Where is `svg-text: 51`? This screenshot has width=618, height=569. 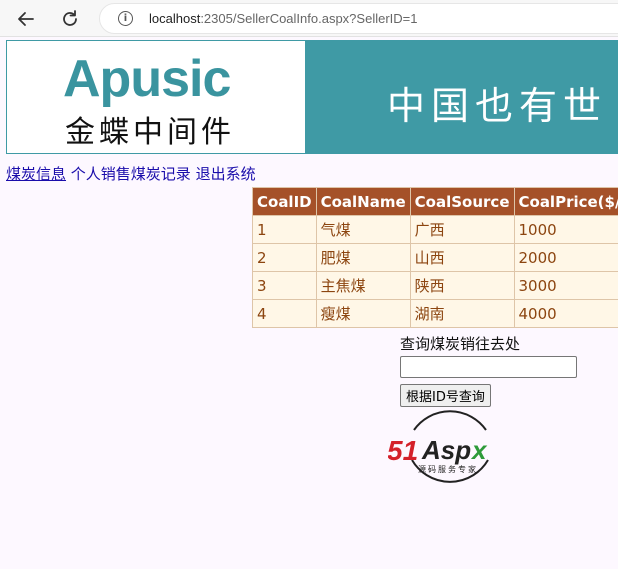 svg-text: 51 is located at coordinates (403, 450).